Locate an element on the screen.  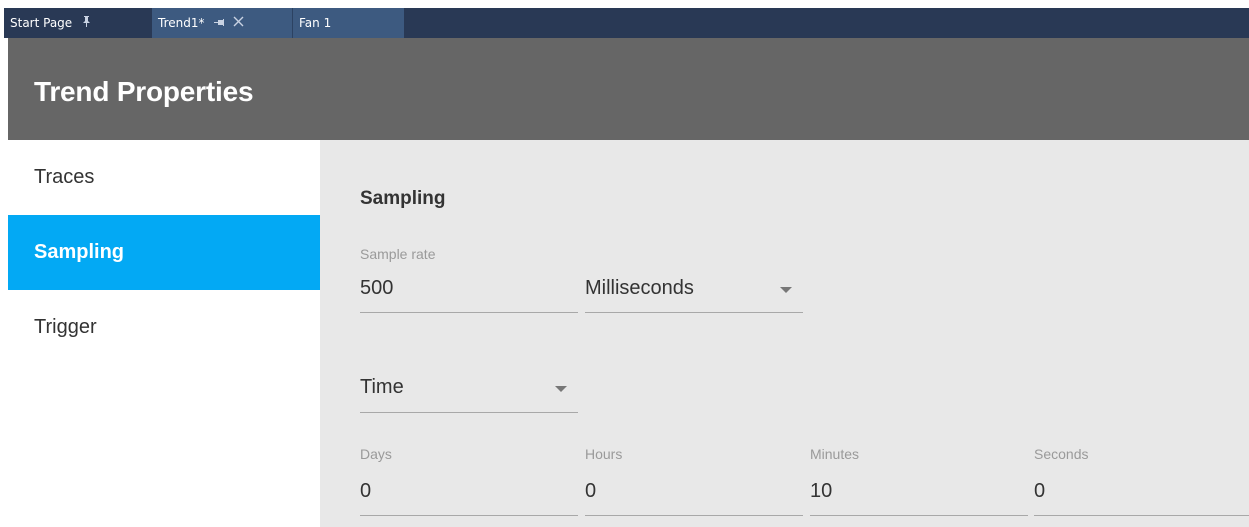
sidebar-item-trigger: Trigger is located at coordinates (164, 327).